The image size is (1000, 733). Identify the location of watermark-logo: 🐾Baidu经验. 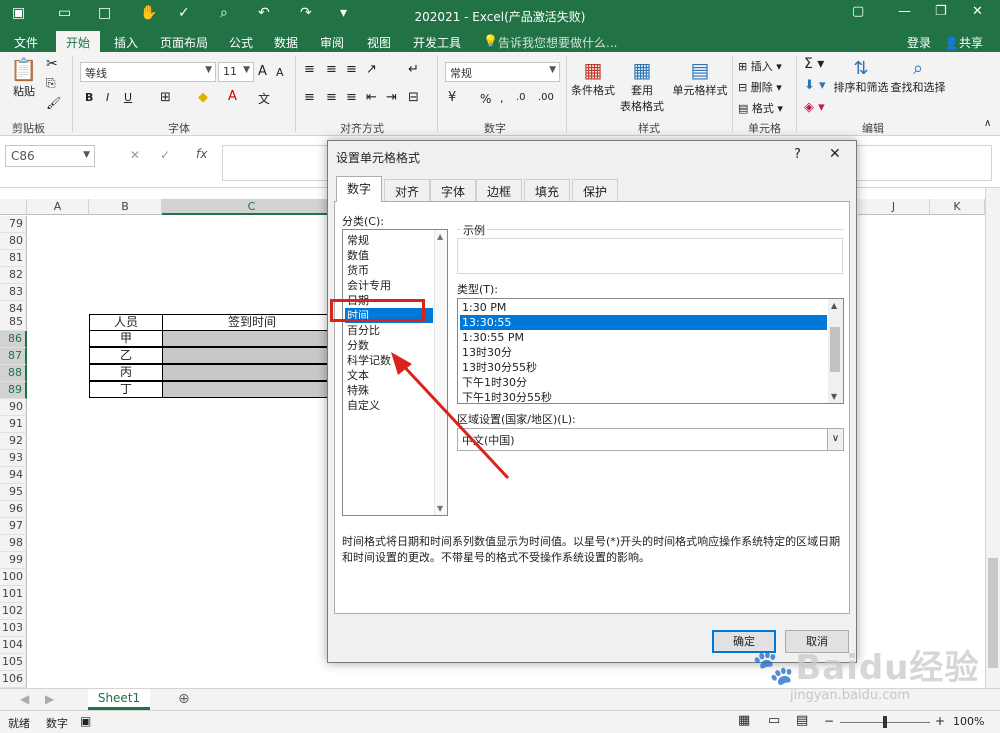
(865, 664).